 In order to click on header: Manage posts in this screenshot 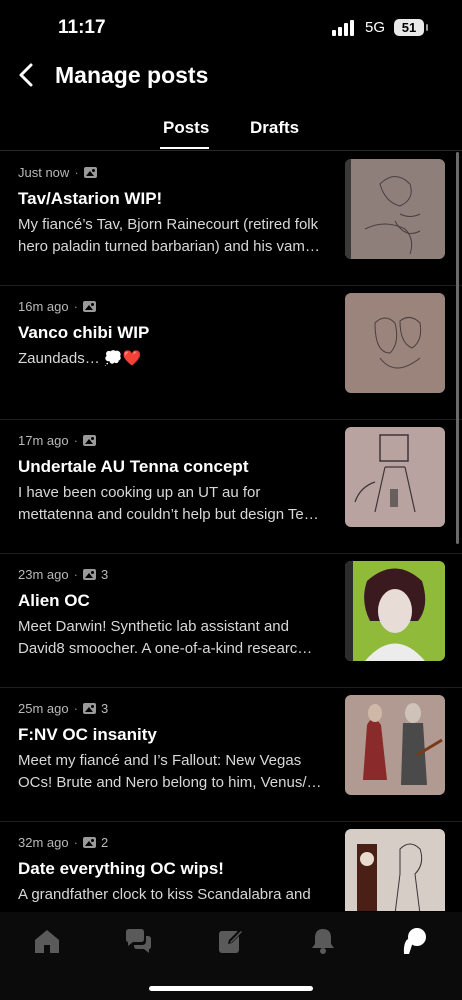, I will do `click(231, 76)`.